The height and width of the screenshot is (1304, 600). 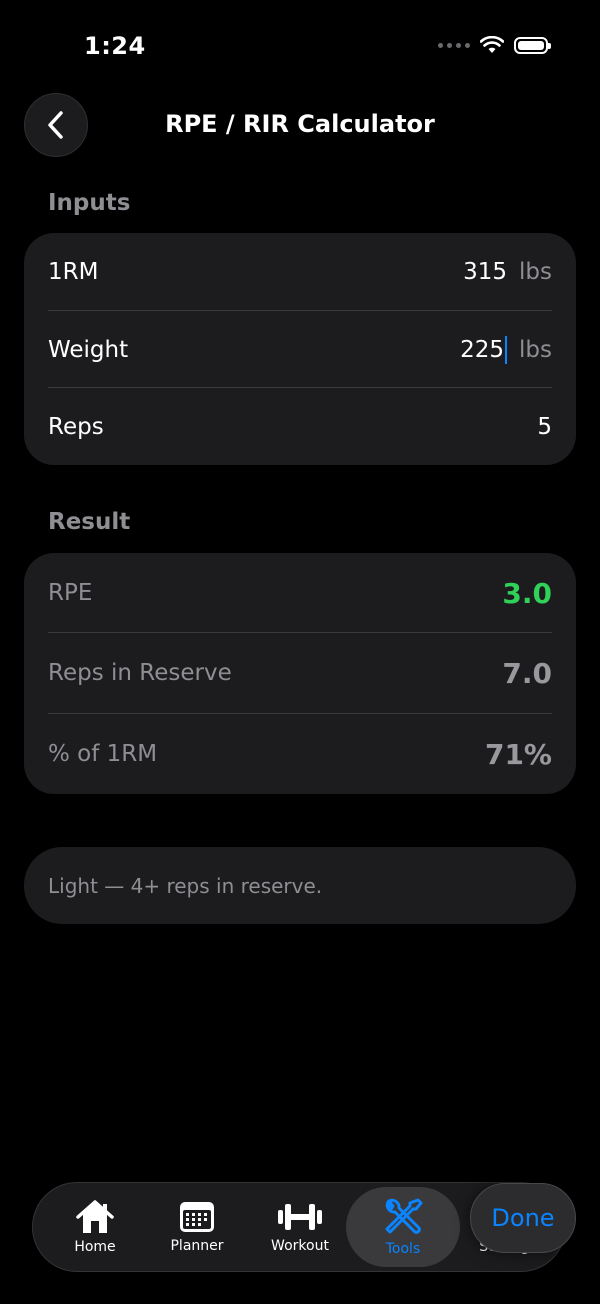 I want to click on tab-tools: Tools, so click(x=403, y=1227).